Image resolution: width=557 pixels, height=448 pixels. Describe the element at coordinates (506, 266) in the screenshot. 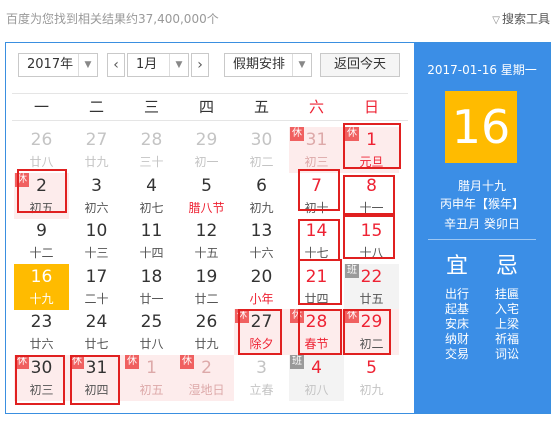

I see `ji-label: 忌` at that location.